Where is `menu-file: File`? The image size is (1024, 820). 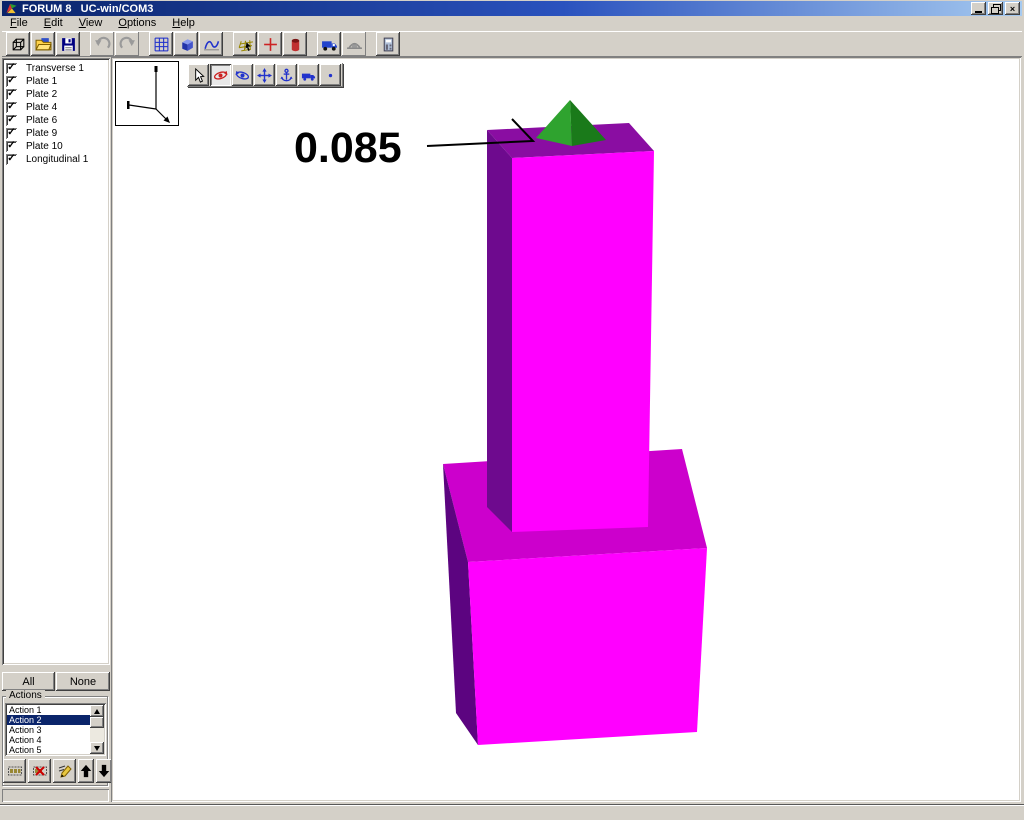
menu-file: File is located at coordinates (19, 23).